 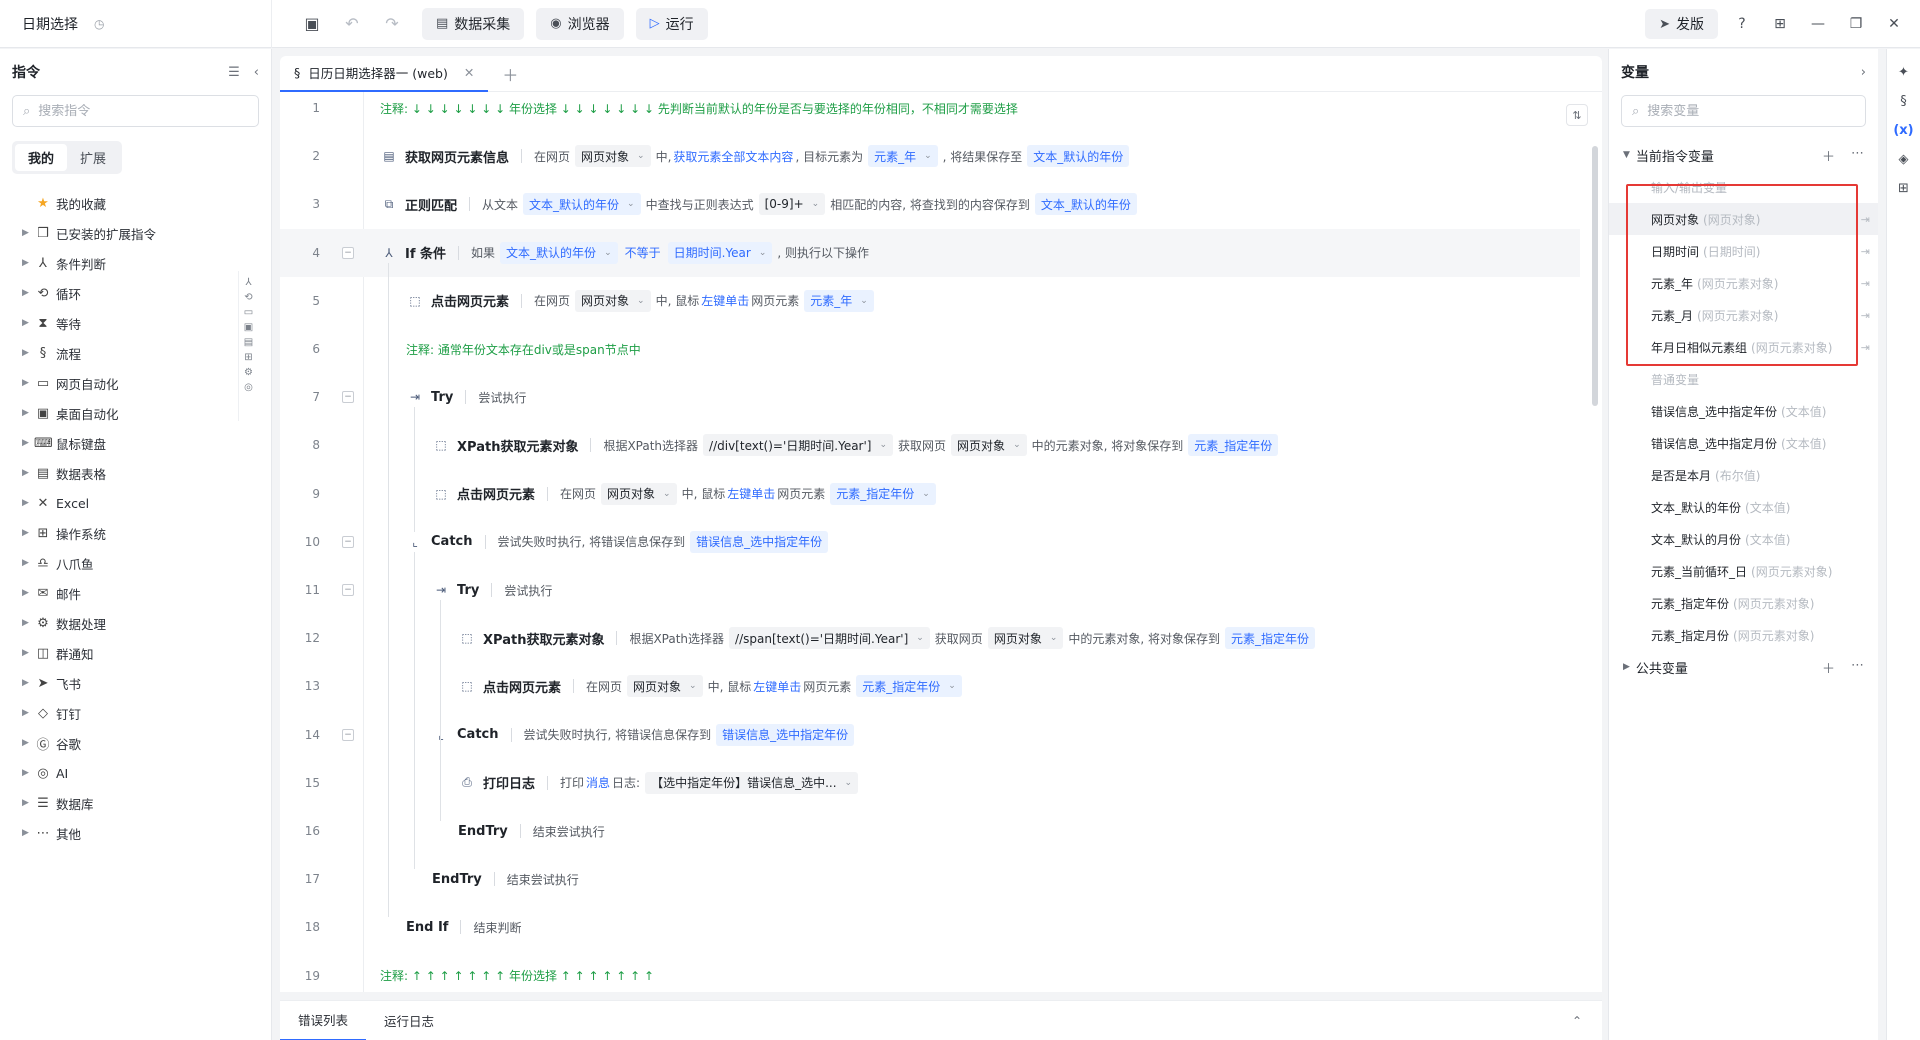 What do you see at coordinates (473, 23) in the screenshot?
I see `data-collect-button: ▤ 数据采集` at bounding box center [473, 23].